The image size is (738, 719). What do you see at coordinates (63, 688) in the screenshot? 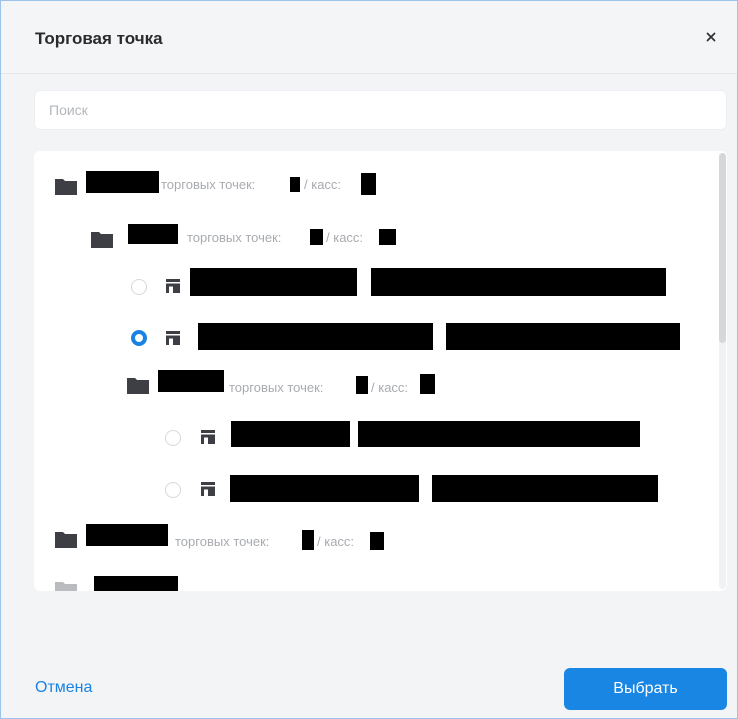
I see `cancel-button: Отмена` at bounding box center [63, 688].